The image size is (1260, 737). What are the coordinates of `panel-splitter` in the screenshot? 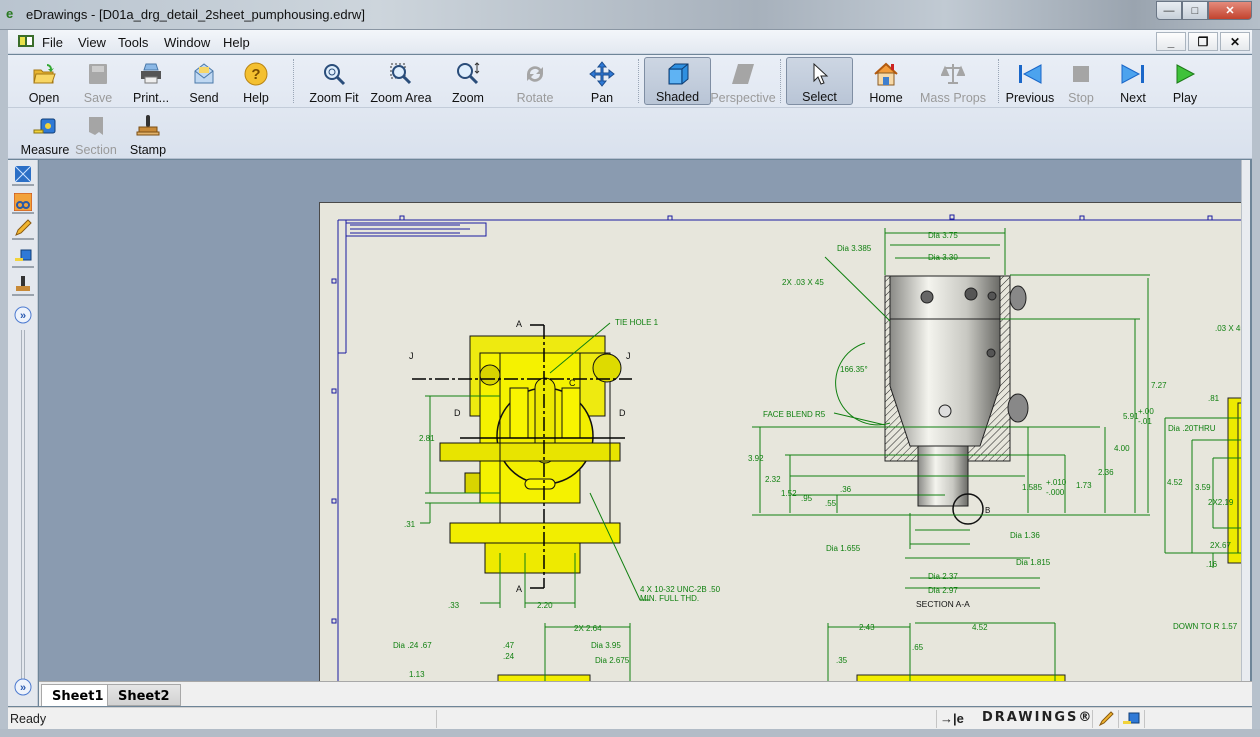 It's located at (23, 505).